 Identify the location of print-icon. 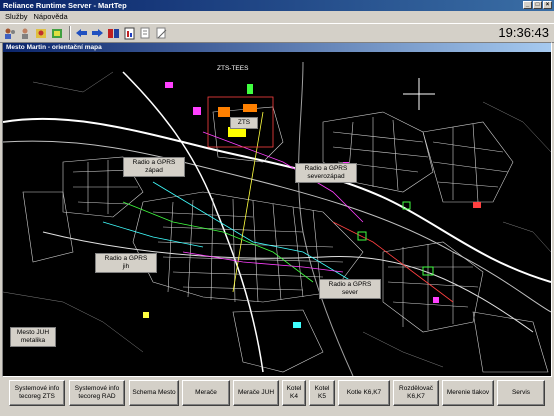
(145, 33).